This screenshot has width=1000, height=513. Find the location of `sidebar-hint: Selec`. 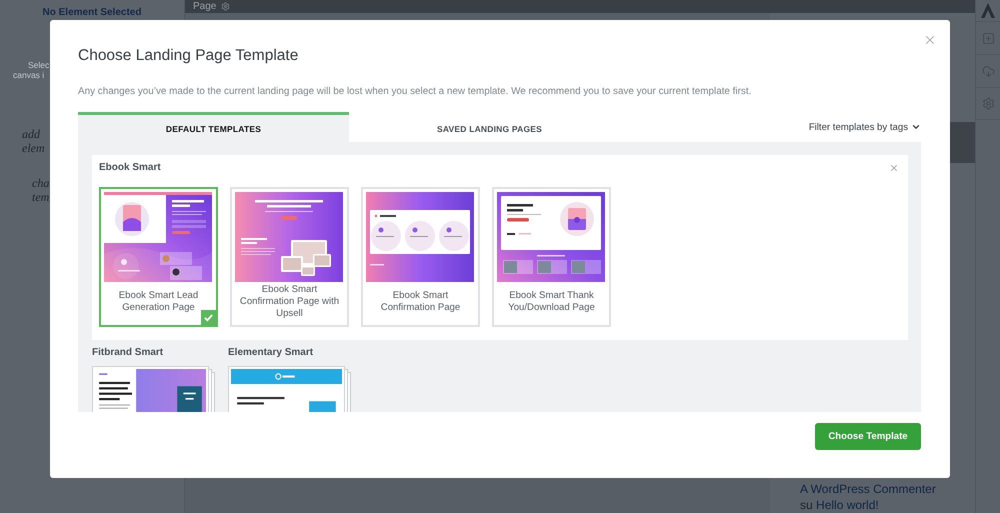

sidebar-hint: Selec is located at coordinates (39, 65).